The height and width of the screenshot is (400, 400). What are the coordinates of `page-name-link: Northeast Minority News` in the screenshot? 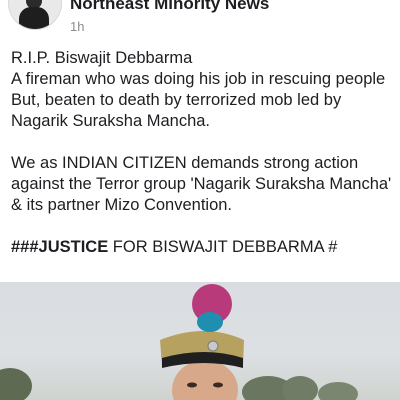 It's located at (169, 7).